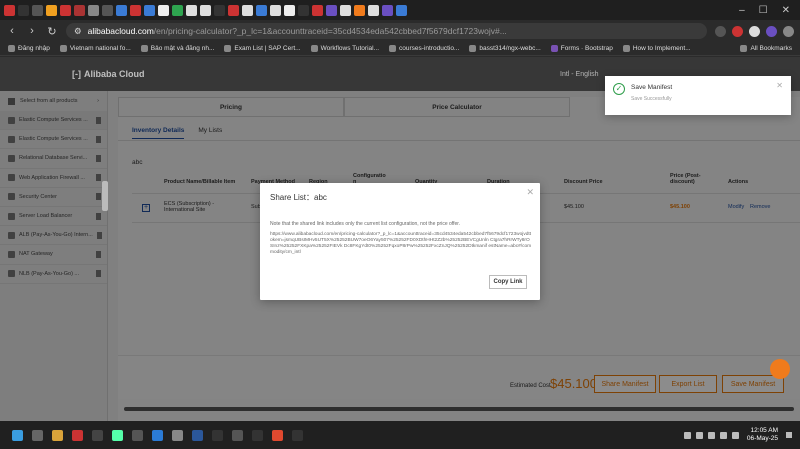 The height and width of the screenshot is (449, 800). Describe the element at coordinates (105, 196) in the screenshot. I see `sidebar-scroll-handle` at that location.